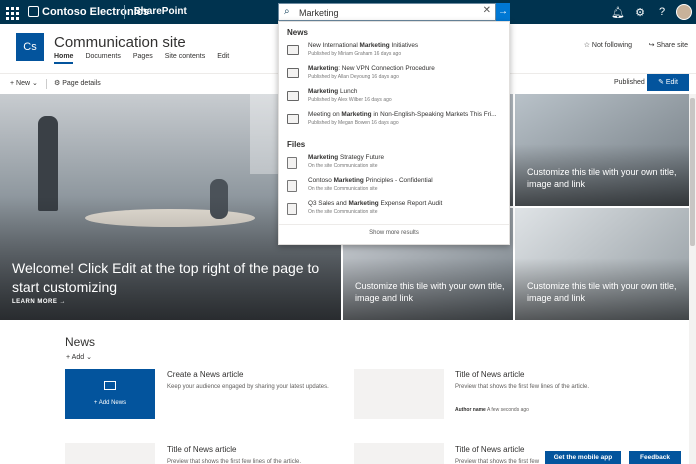 This screenshot has height=464, width=696. I want to click on brand-name: Contoso Electronics, so click(95, 12).